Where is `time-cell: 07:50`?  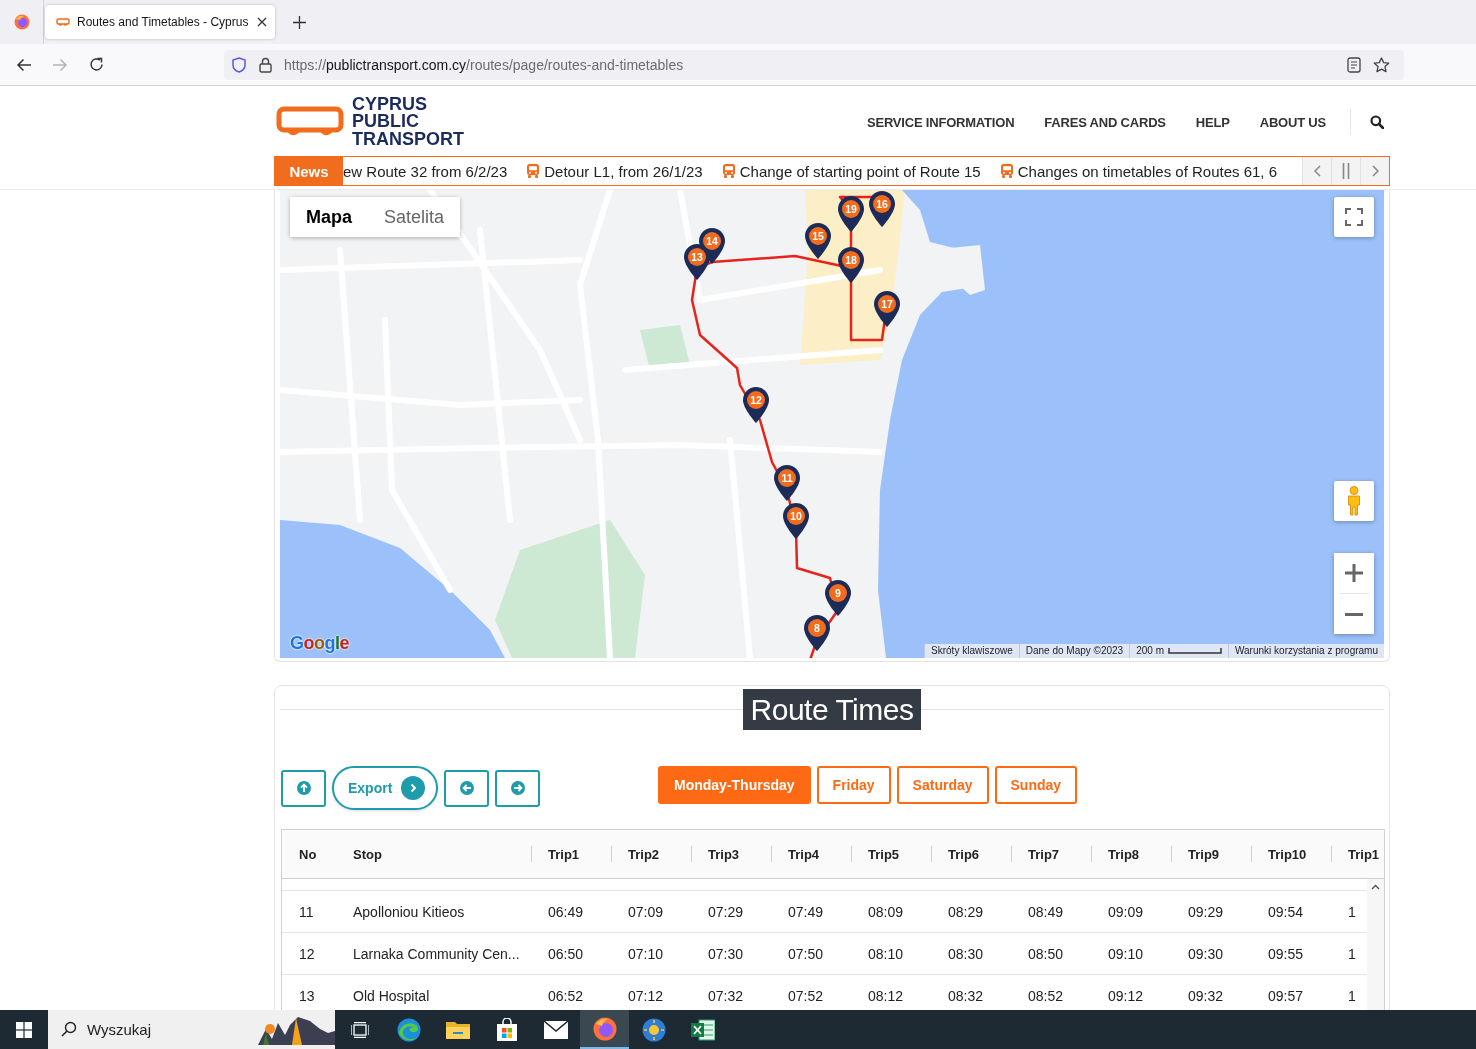 time-cell: 07:50 is located at coordinates (806, 953).